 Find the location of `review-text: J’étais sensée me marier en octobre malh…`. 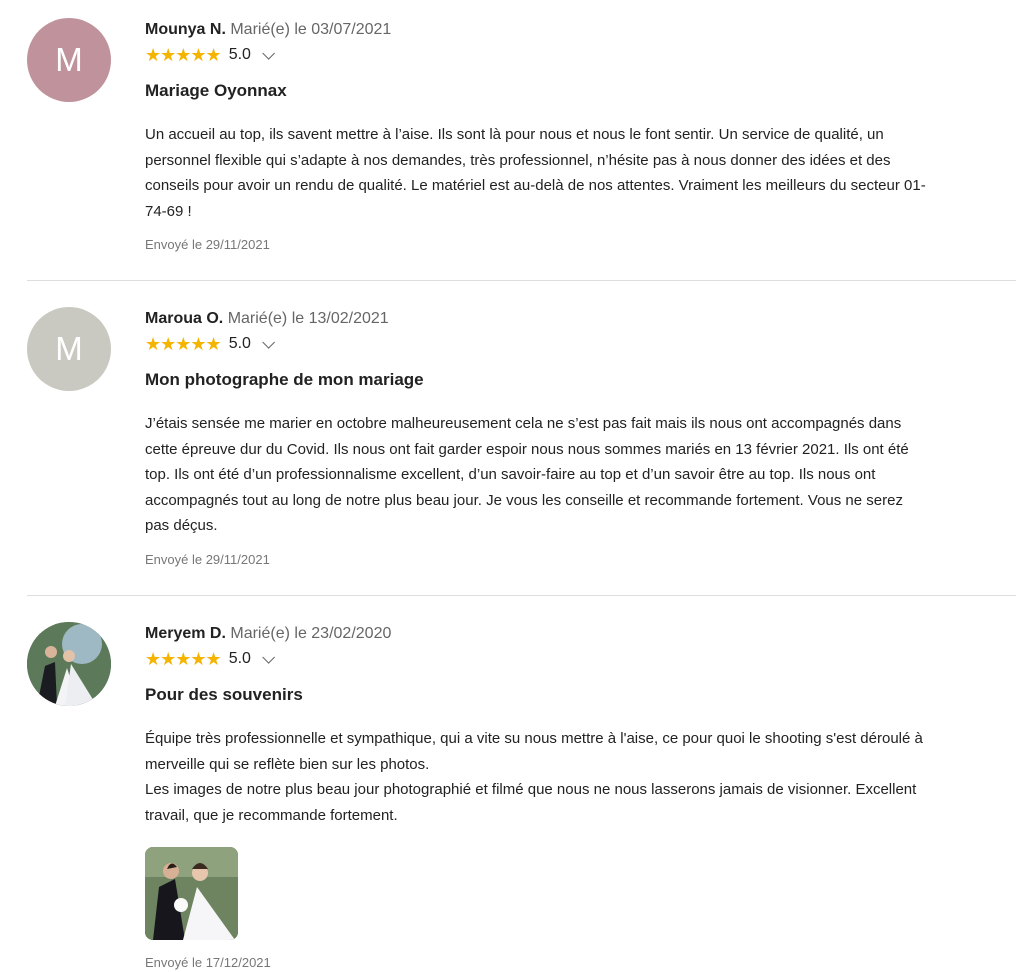

review-text: J’étais sensée me marier en octobre malh… is located at coordinates (527, 474).